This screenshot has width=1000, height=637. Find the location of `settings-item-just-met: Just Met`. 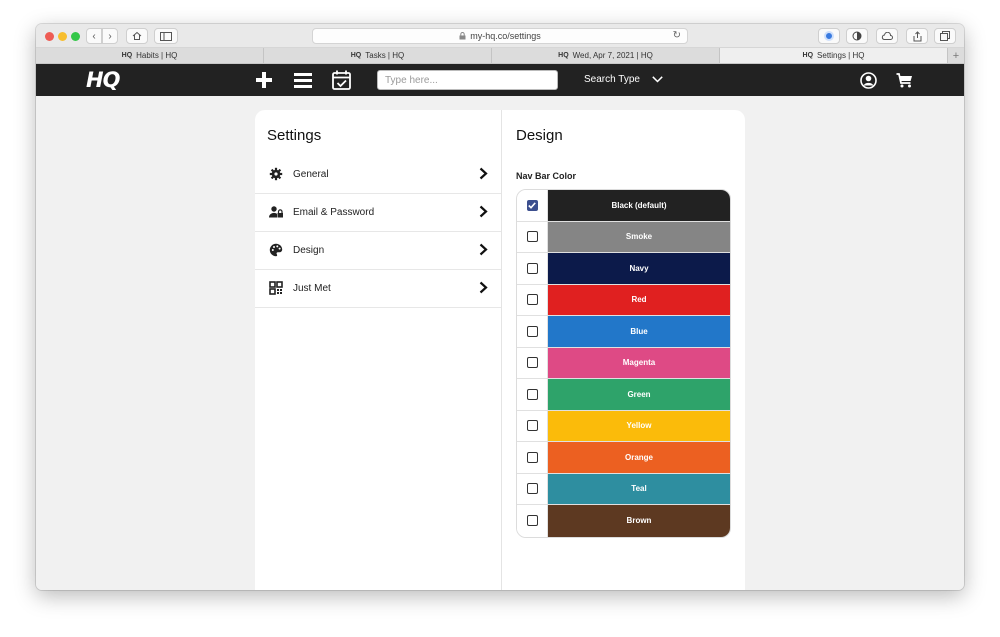

settings-item-just-met: Just Met is located at coordinates (378, 289).